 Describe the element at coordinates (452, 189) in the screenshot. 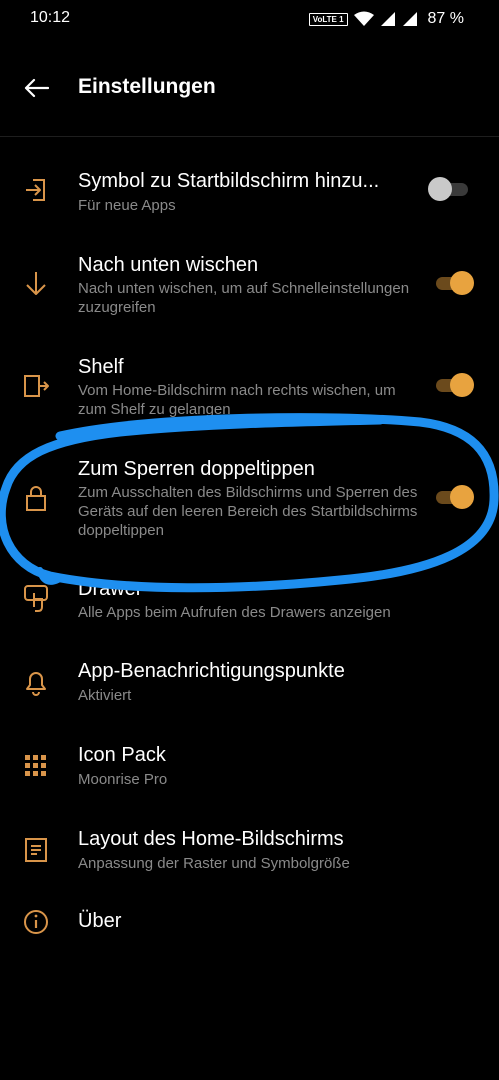

I see `add-icon-toggle` at that location.